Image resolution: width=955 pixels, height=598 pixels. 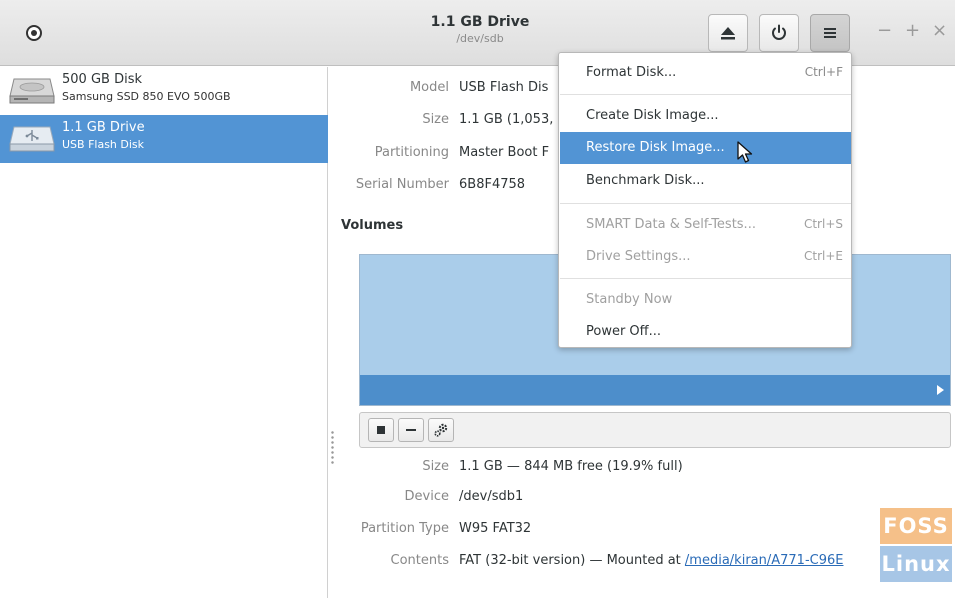 What do you see at coordinates (435, 466) in the screenshot?
I see `volume-size-label: Size` at bounding box center [435, 466].